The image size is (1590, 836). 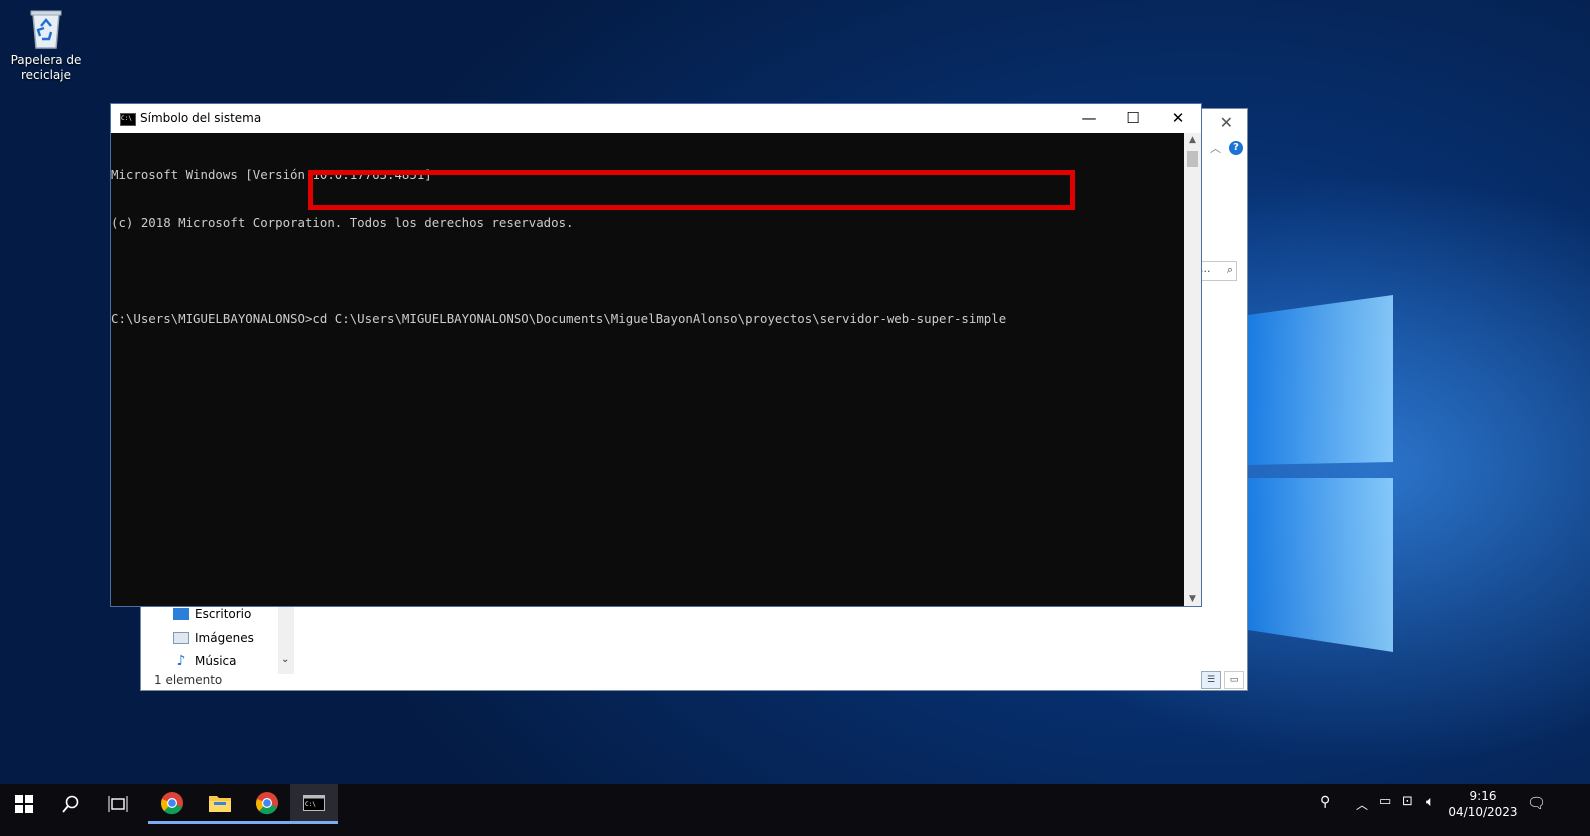 What do you see at coordinates (1229, 269) in the screenshot?
I see `search-icon: ⌕` at bounding box center [1229, 269].